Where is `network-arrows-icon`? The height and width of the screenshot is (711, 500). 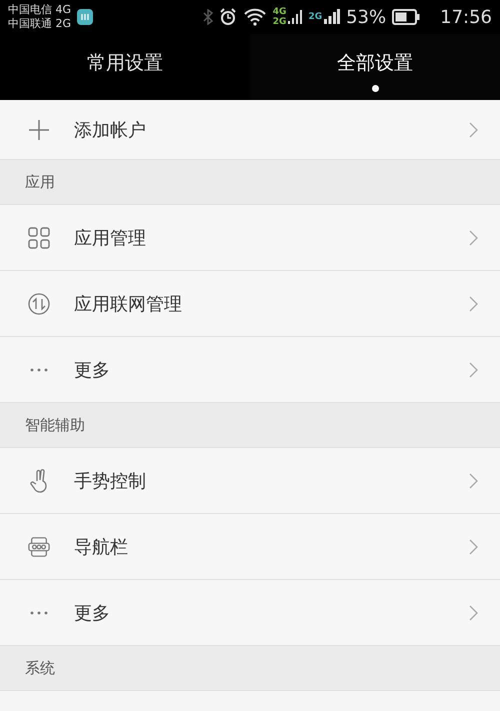
network-arrows-icon is located at coordinates (39, 303).